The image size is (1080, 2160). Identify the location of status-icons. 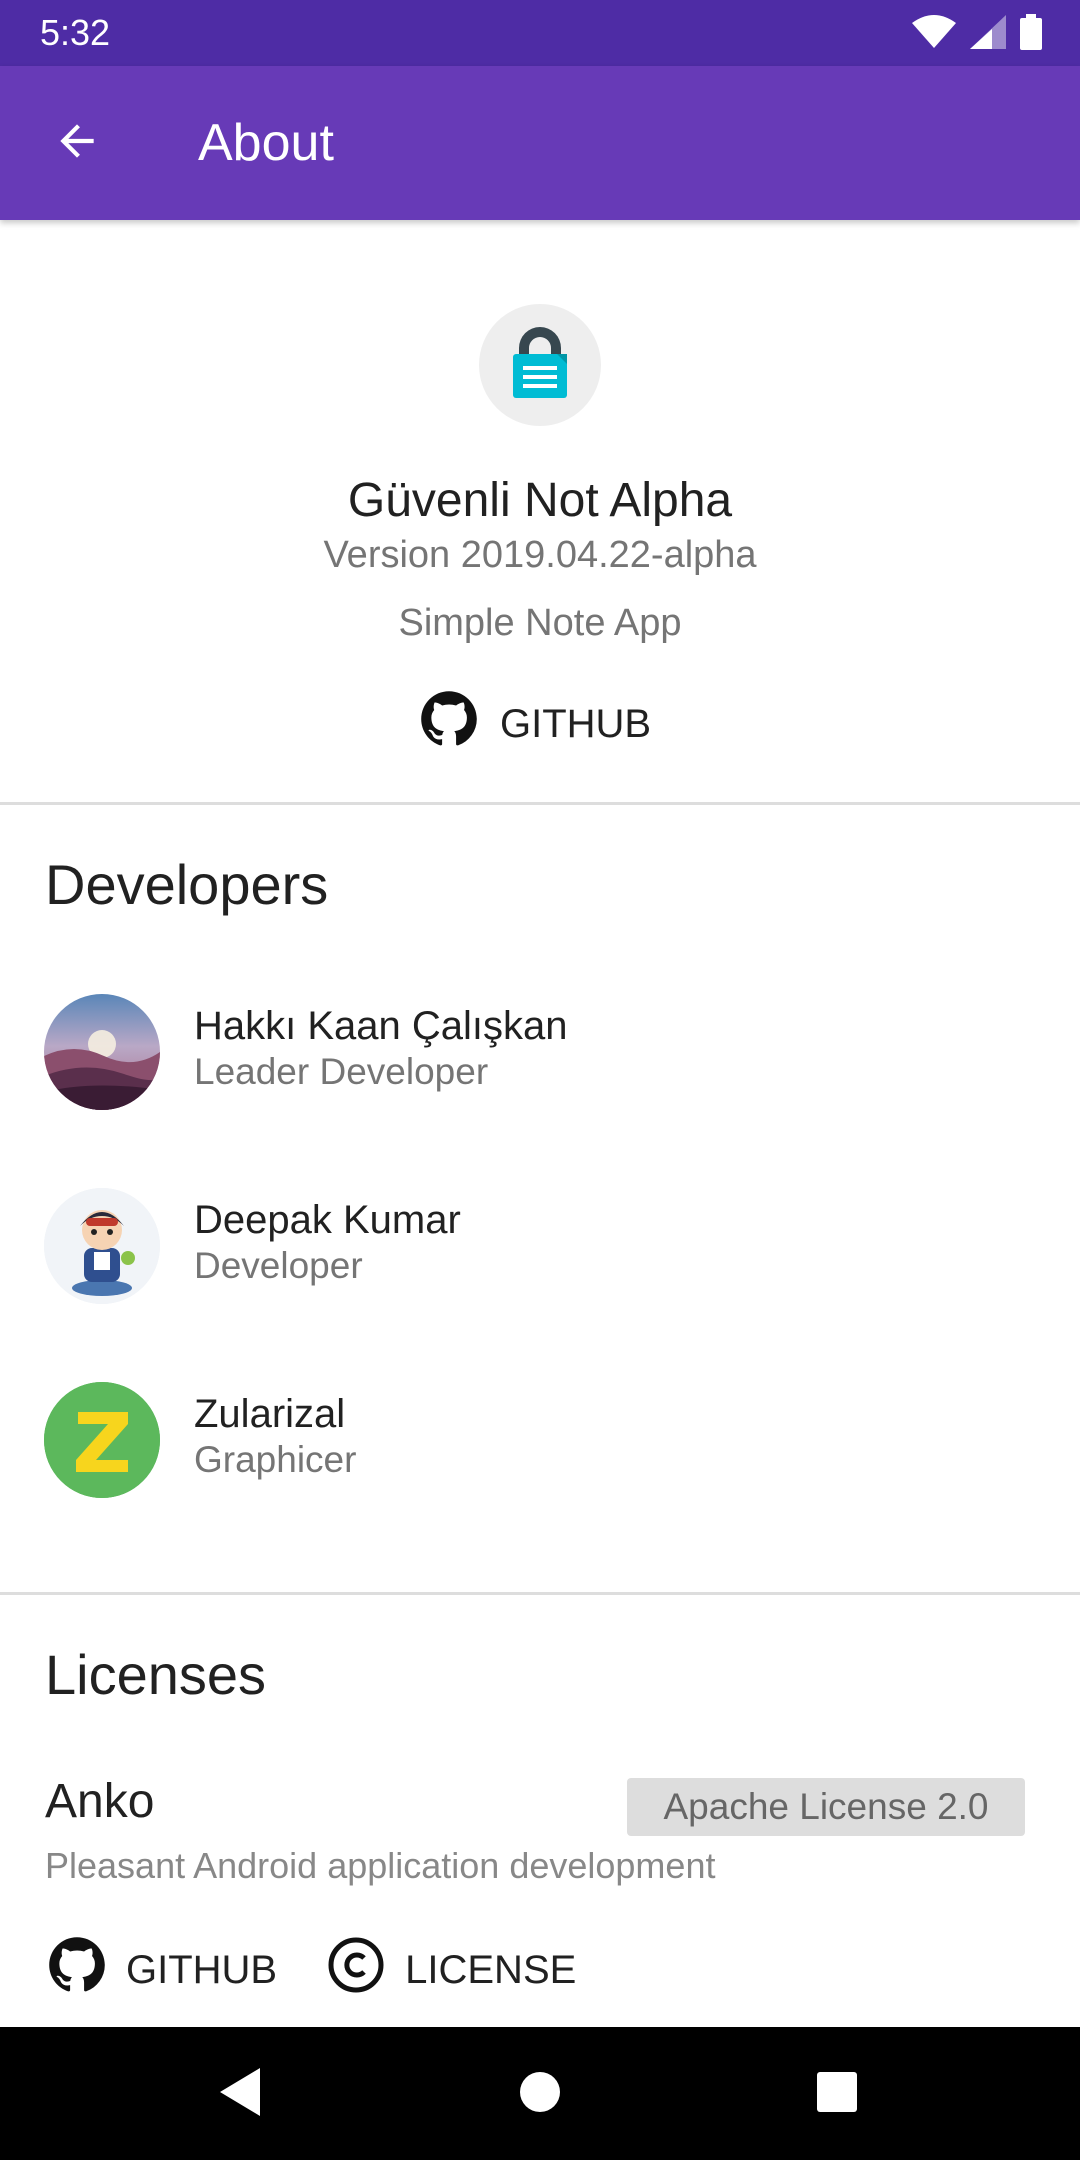
(977, 34).